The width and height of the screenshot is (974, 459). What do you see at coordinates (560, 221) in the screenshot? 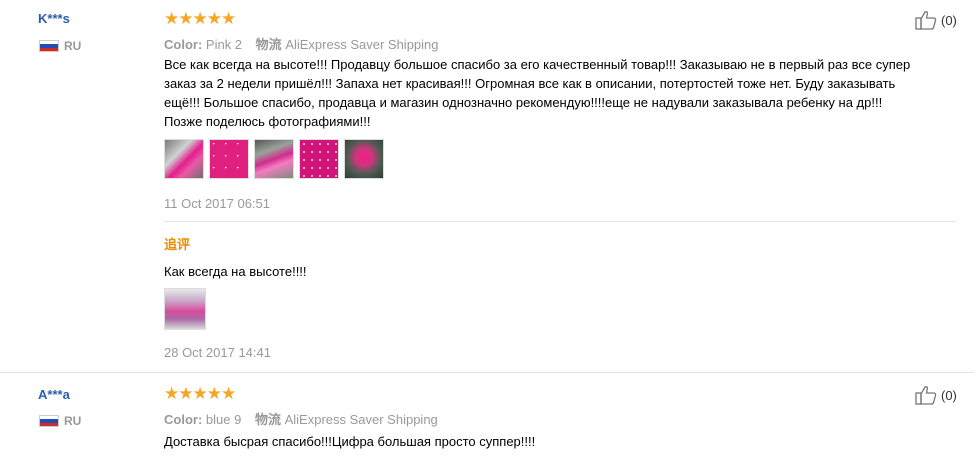
I see `divider` at bounding box center [560, 221].